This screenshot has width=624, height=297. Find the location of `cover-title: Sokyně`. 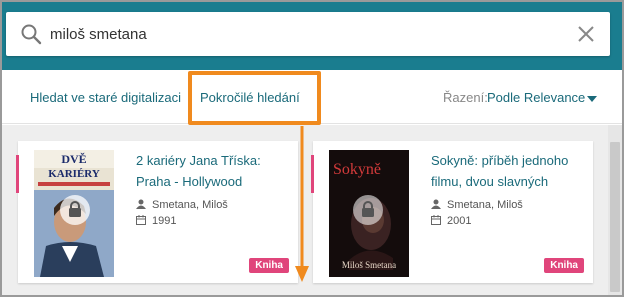

cover-title: Sokyně is located at coordinates (357, 169).